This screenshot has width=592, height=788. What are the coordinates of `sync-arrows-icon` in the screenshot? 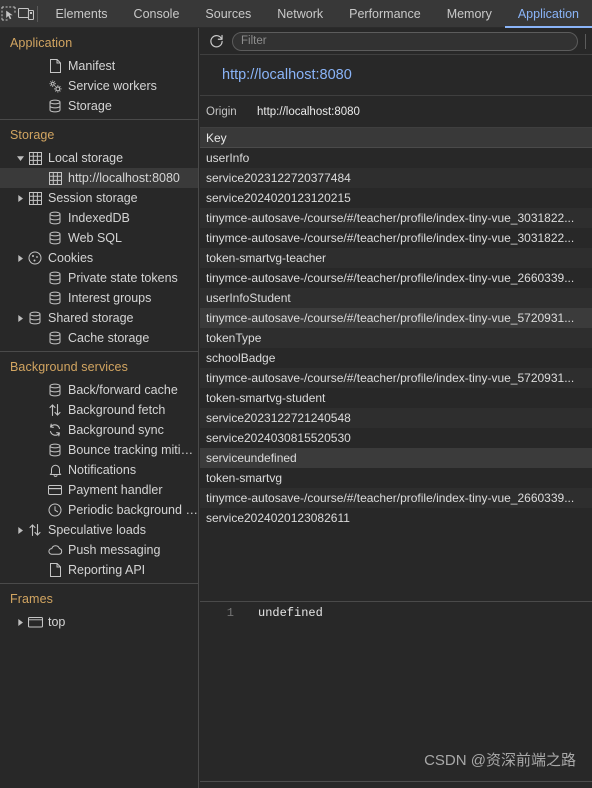 It's located at (55, 430).